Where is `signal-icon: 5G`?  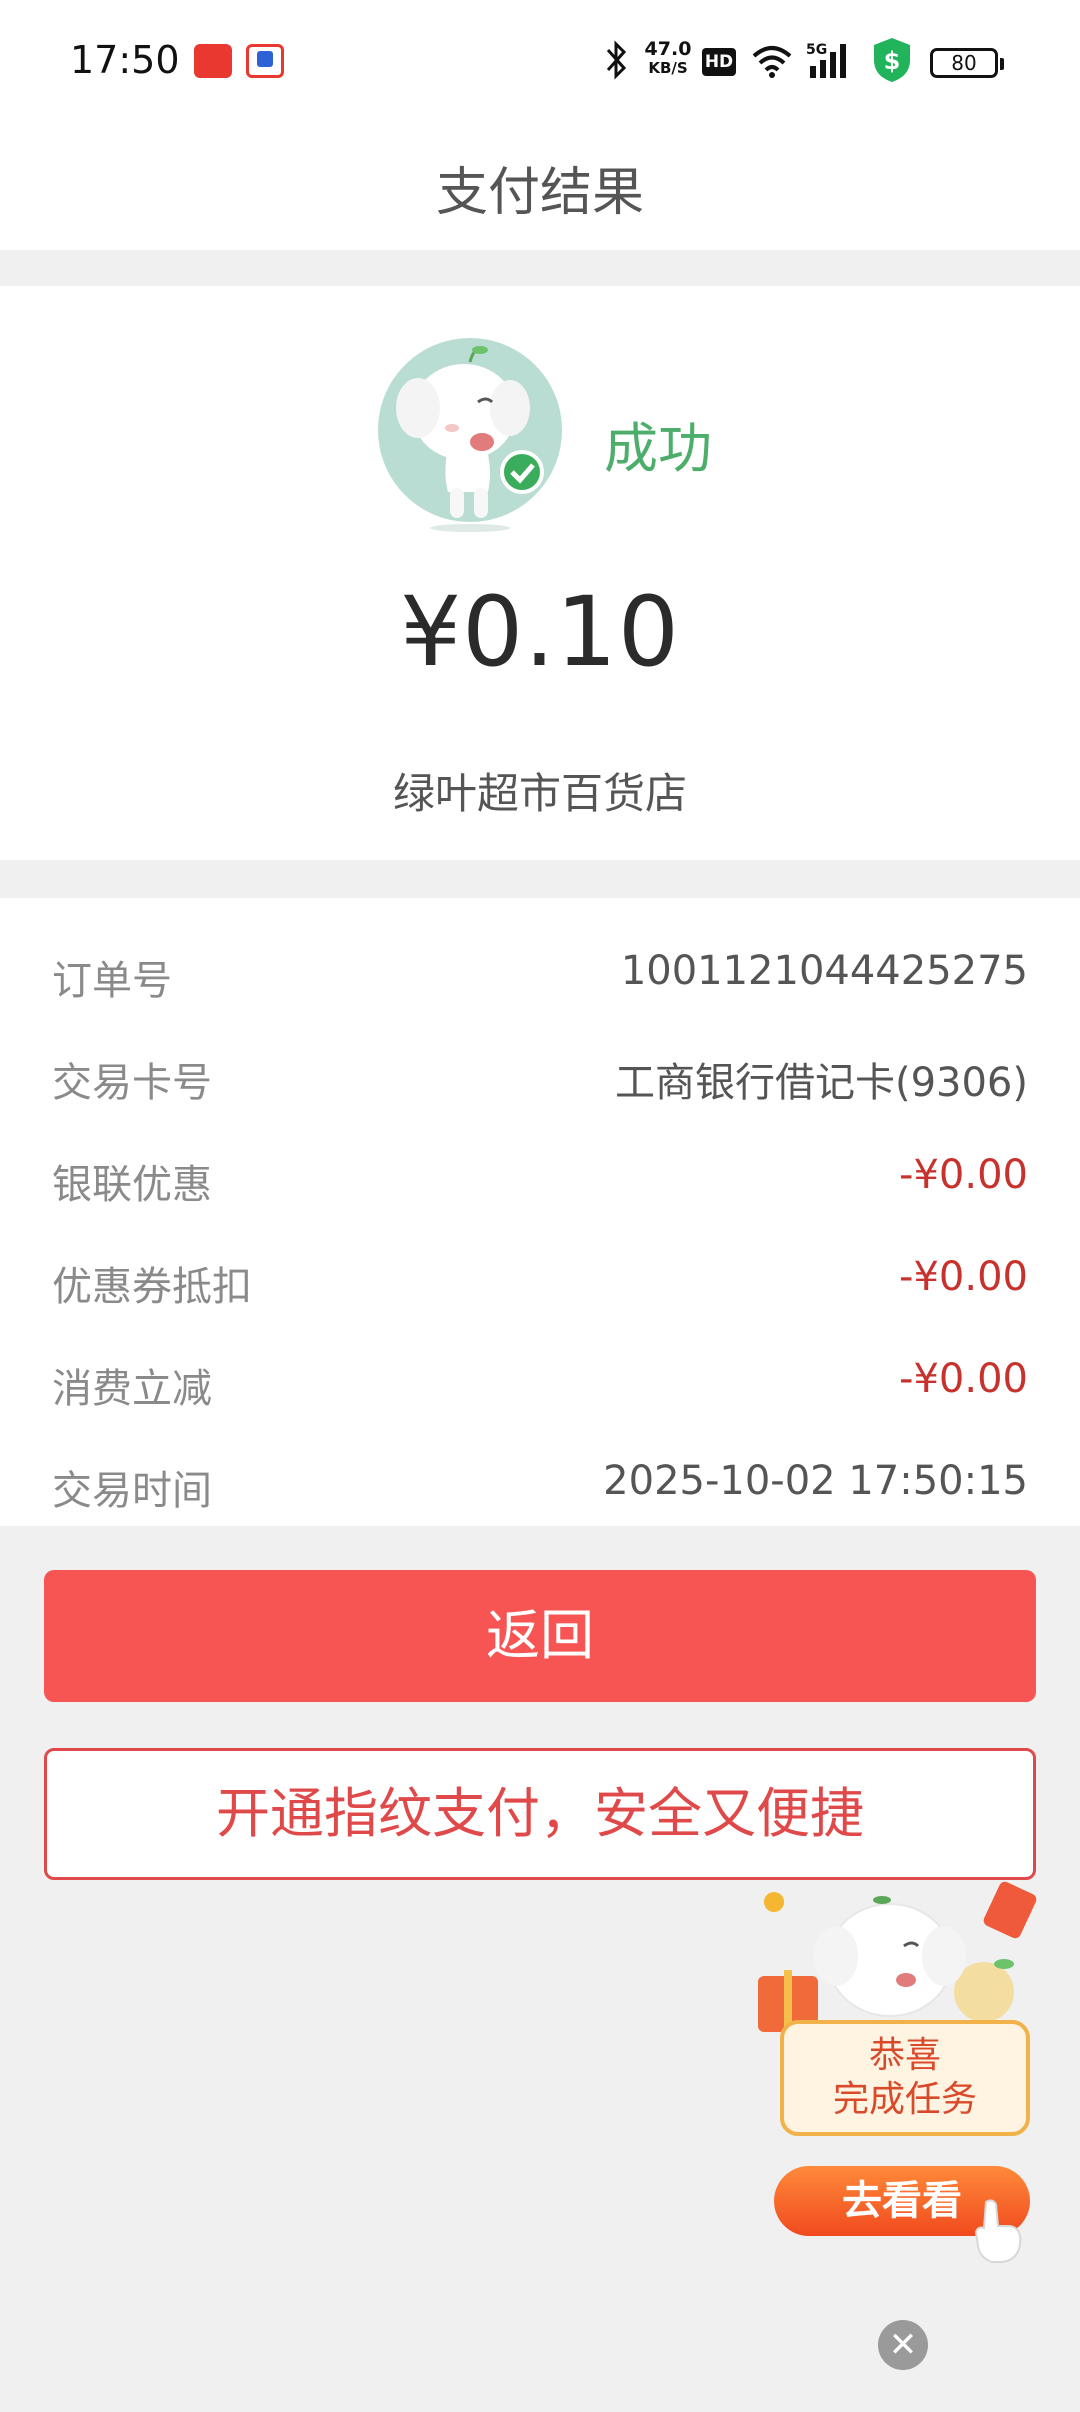 signal-icon: 5G is located at coordinates (826, 60).